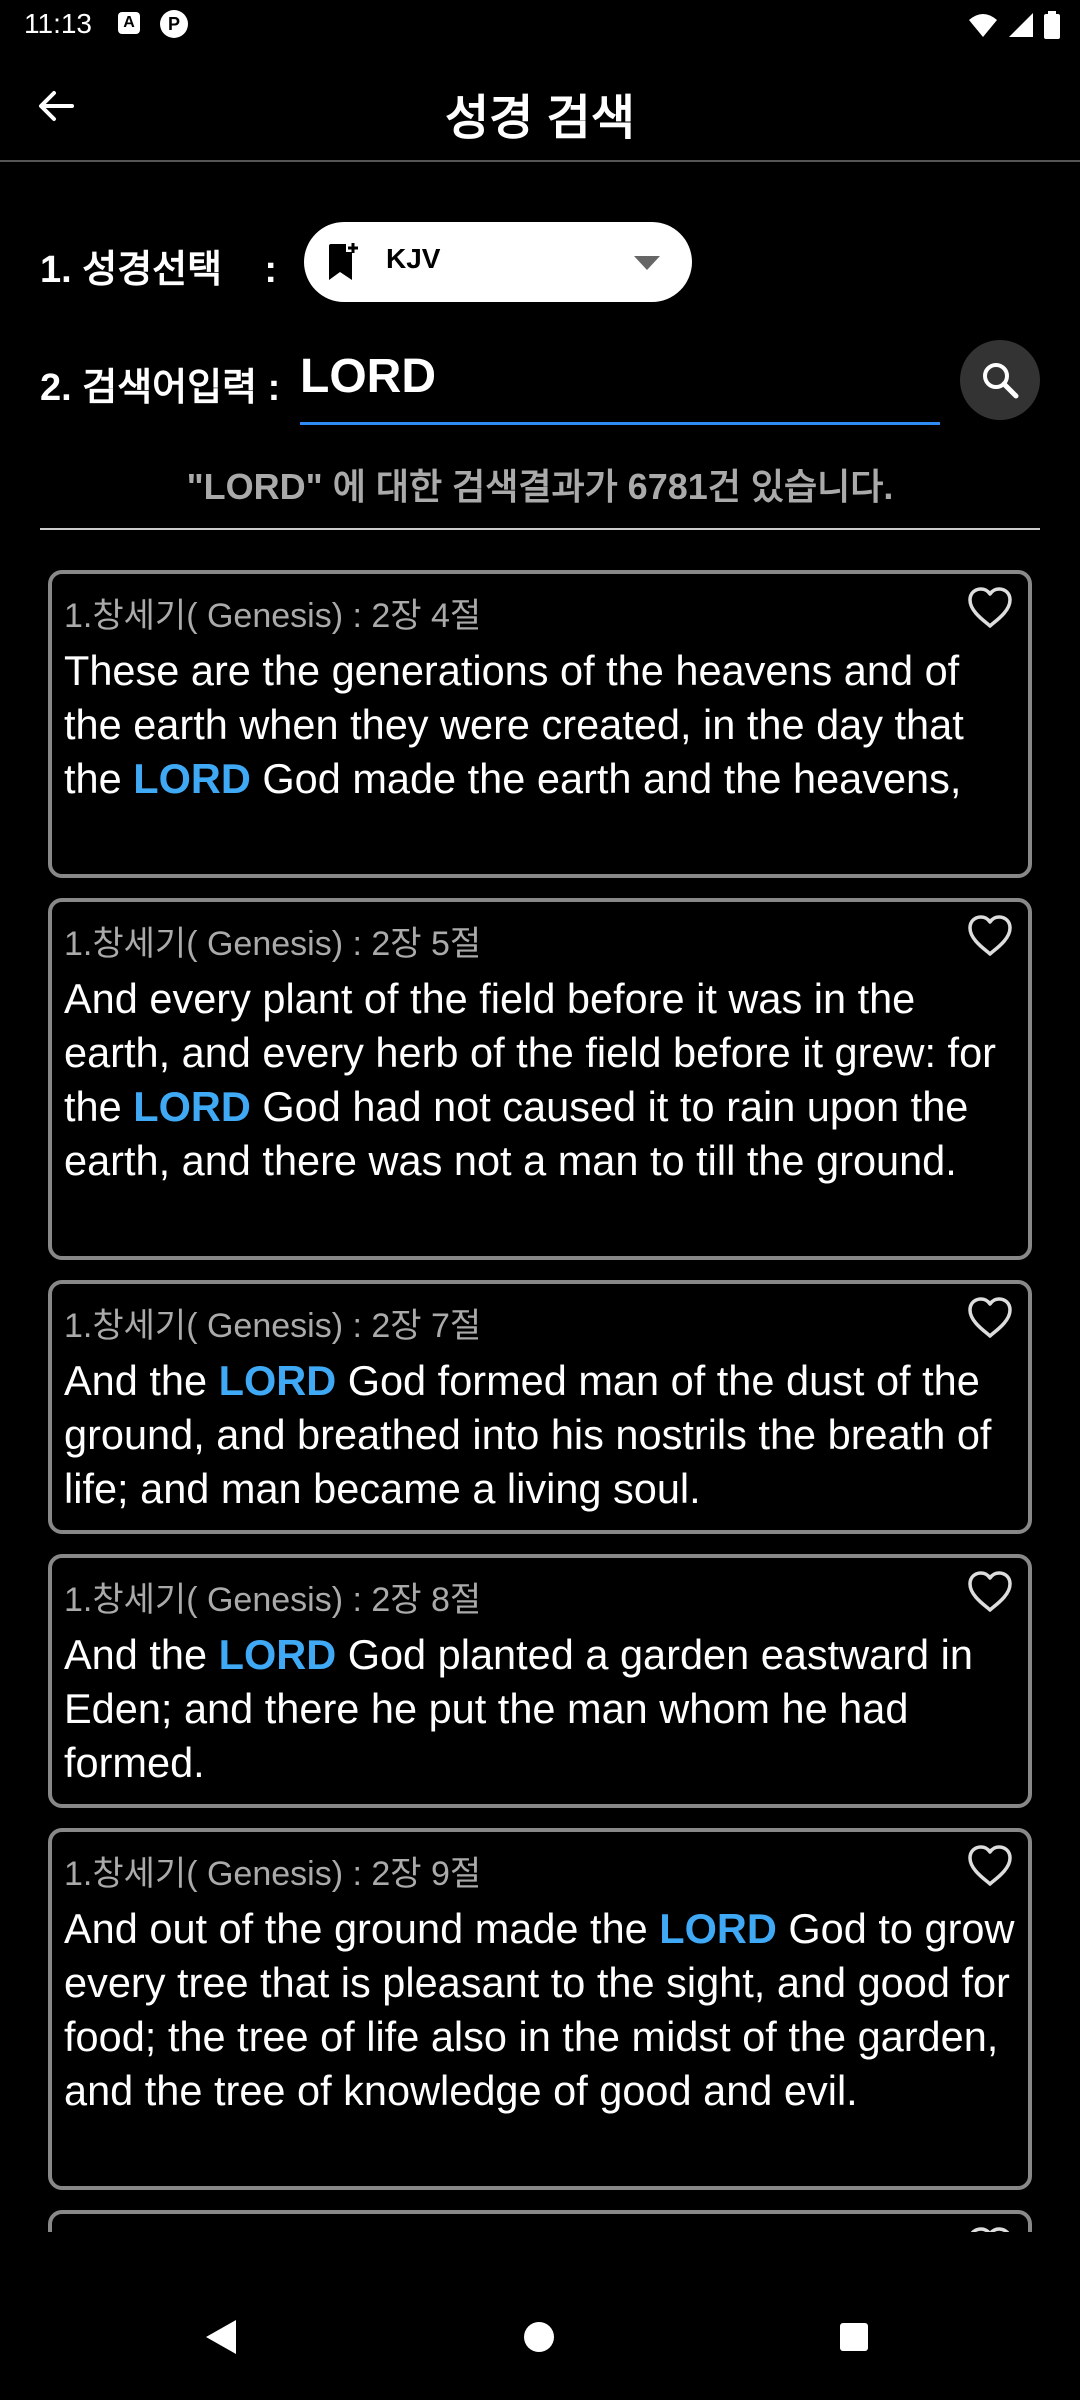 The height and width of the screenshot is (2400, 1080). I want to click on nav-home-icon, so click(539, 2337).